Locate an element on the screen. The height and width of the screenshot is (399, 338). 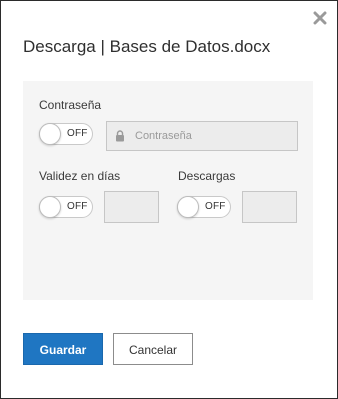
password-field is located at coordinates (202, 136).